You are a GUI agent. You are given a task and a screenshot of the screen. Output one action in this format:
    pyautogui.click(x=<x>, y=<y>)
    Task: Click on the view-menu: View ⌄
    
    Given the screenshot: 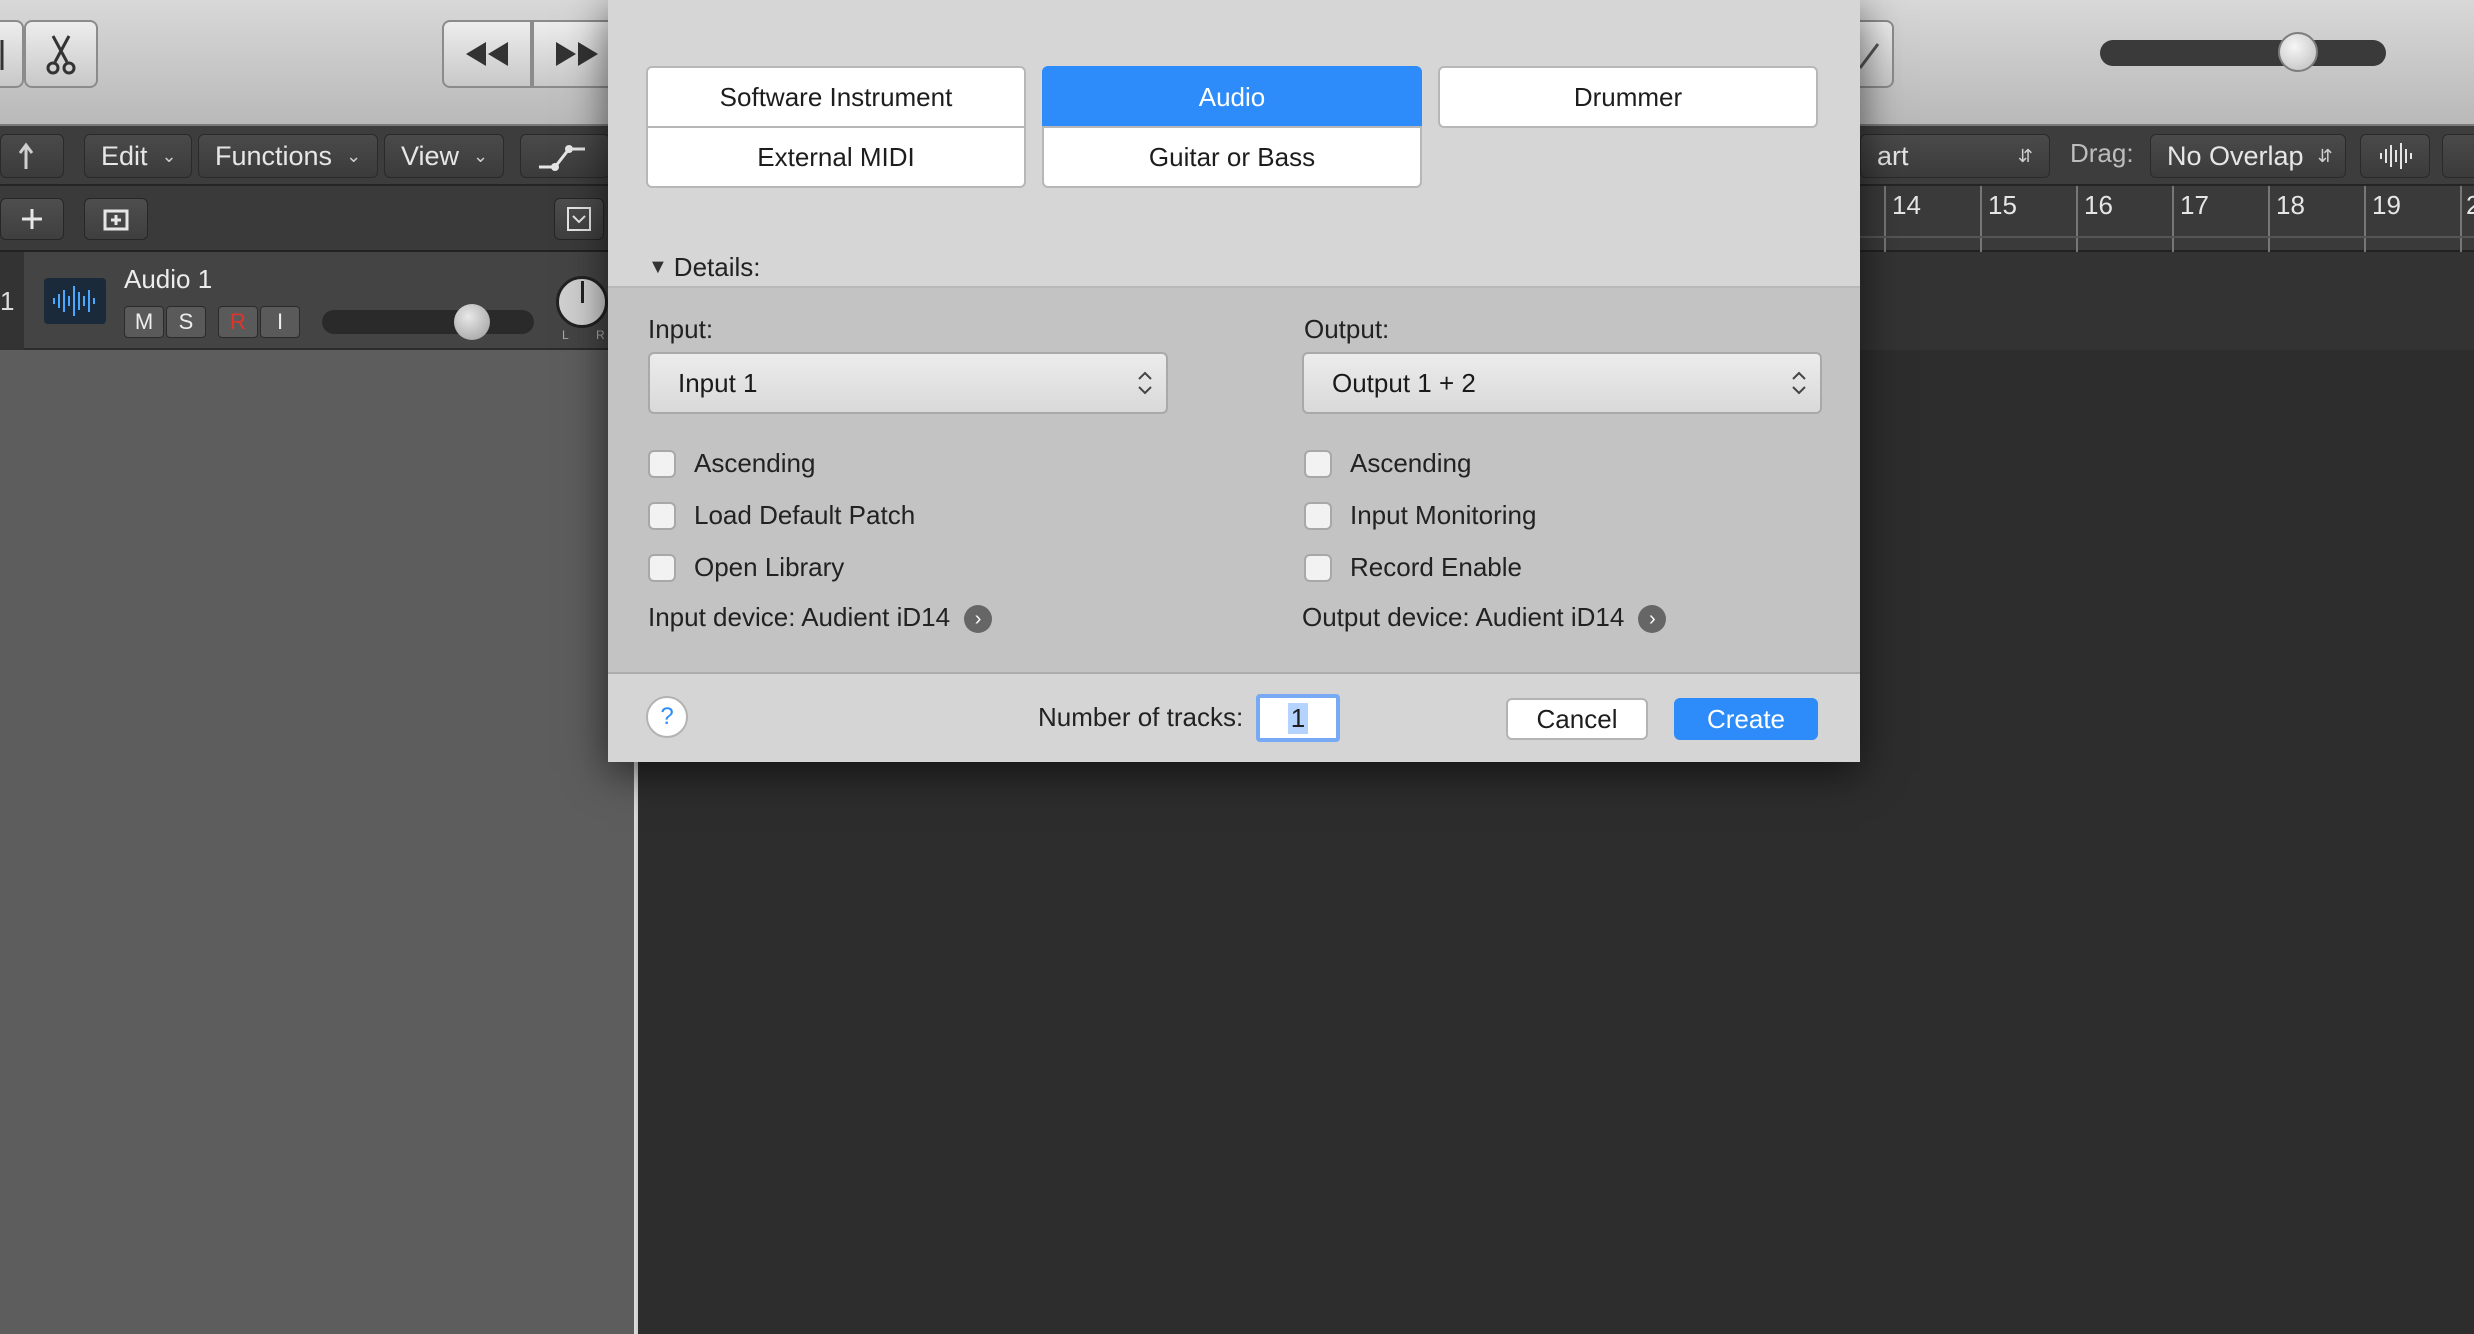 What is the action you would take?
    pyautogui.click(x=444, y=156)
    